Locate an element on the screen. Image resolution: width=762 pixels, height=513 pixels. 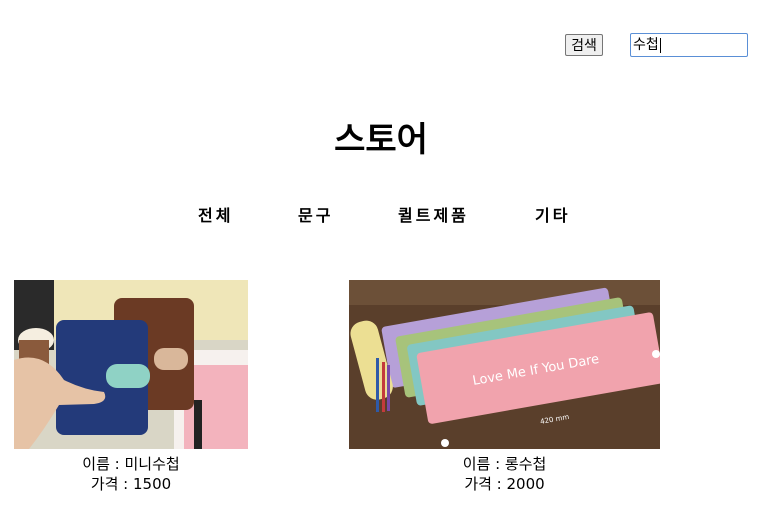
text-caret is located at coordinates (660, 45).